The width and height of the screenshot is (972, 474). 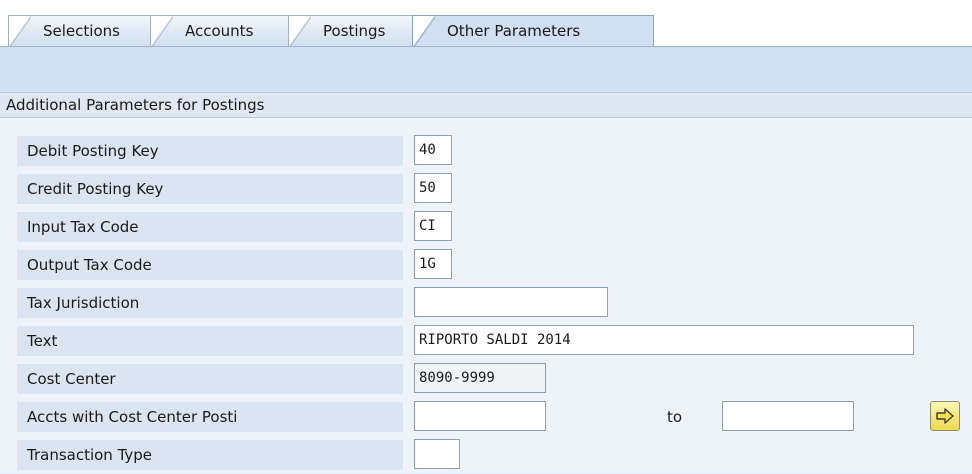 What do you see at coordinates (81, 31) in the screenshot?
I see `tab-label: Selections` at bounding box center [81, 31].